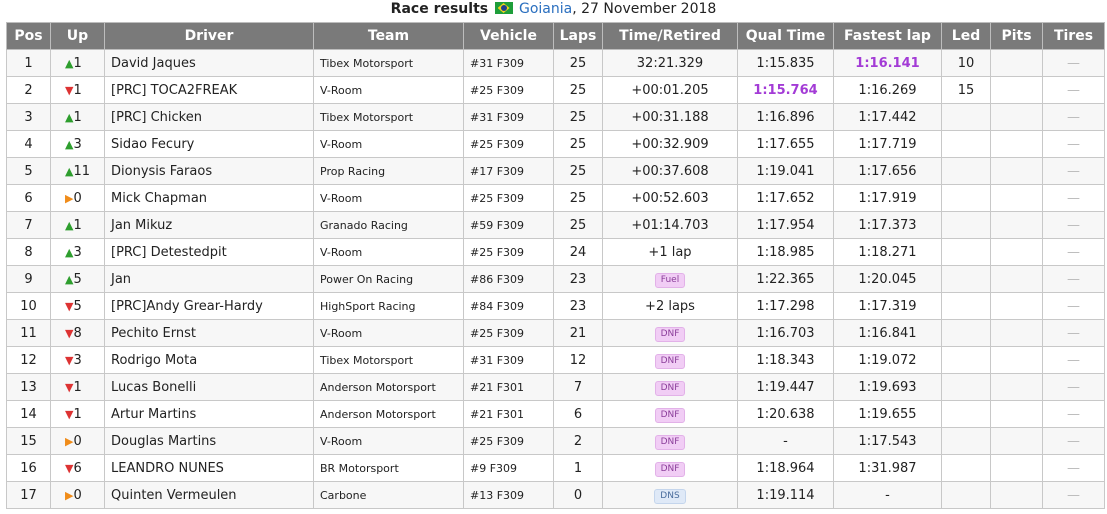 The width and height of the screenshot is (1107, 514). What do you see at coordinates (209, 63) in the screenshot?
I see `driver-cell: David Jaques` at bounding box center [209, 63].